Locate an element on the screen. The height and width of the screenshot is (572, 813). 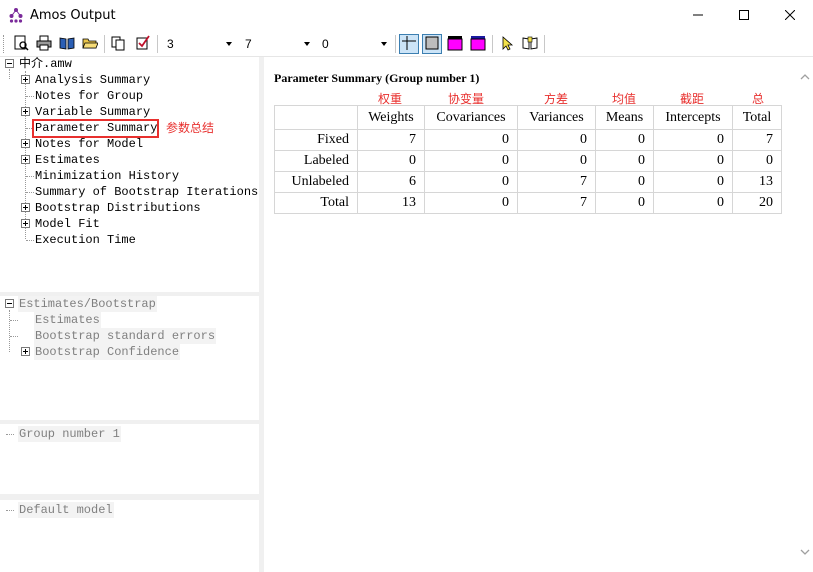
tree-item-label: Execution Time is located at coordinates (85, 240).